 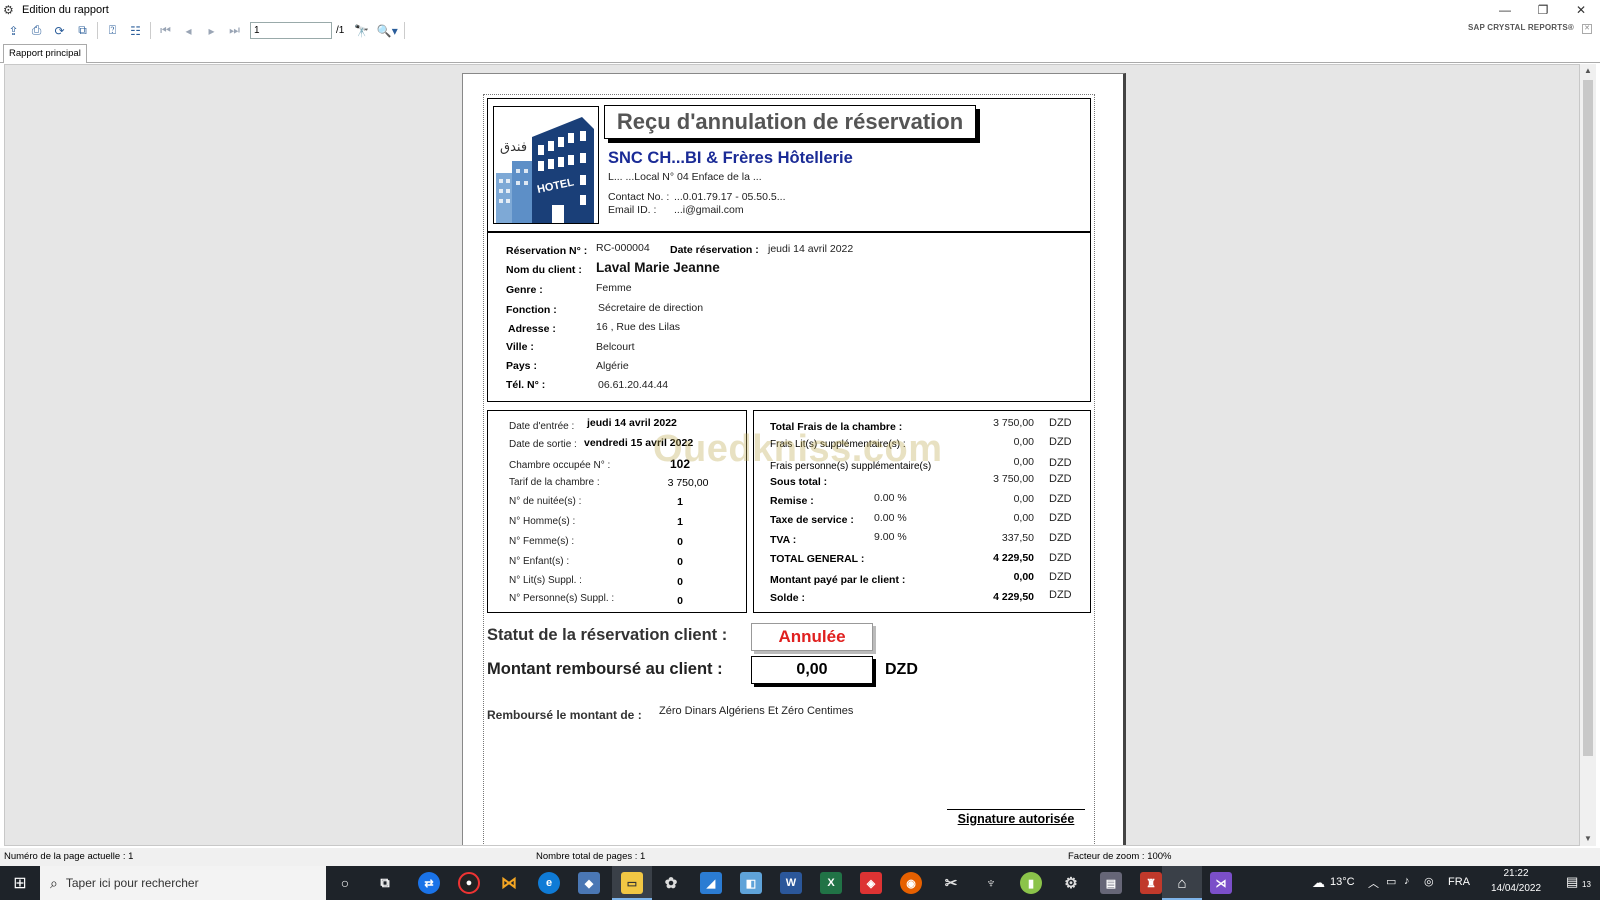 What do you see at coordinates (545, 501) in the screenshot?
I see `nuitees-label: N° de nuitée(s) :` at bounding box center [545, 501].